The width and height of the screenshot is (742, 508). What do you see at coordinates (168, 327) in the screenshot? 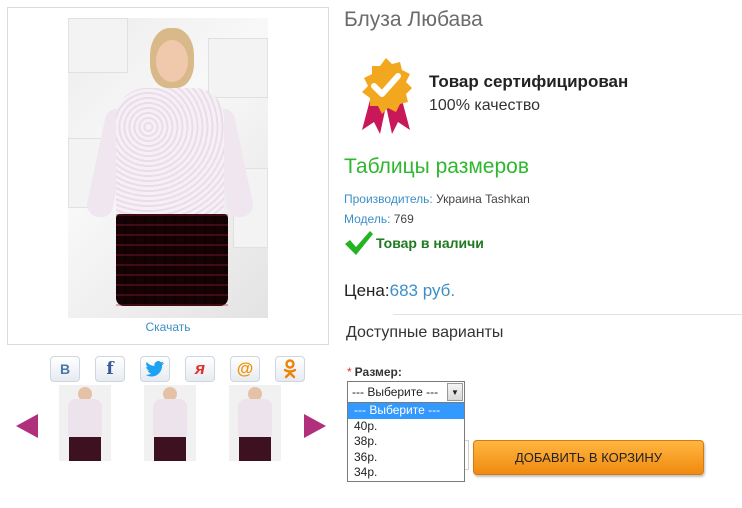
I see `download-link: Скачать` at bounding box center [168, 327].